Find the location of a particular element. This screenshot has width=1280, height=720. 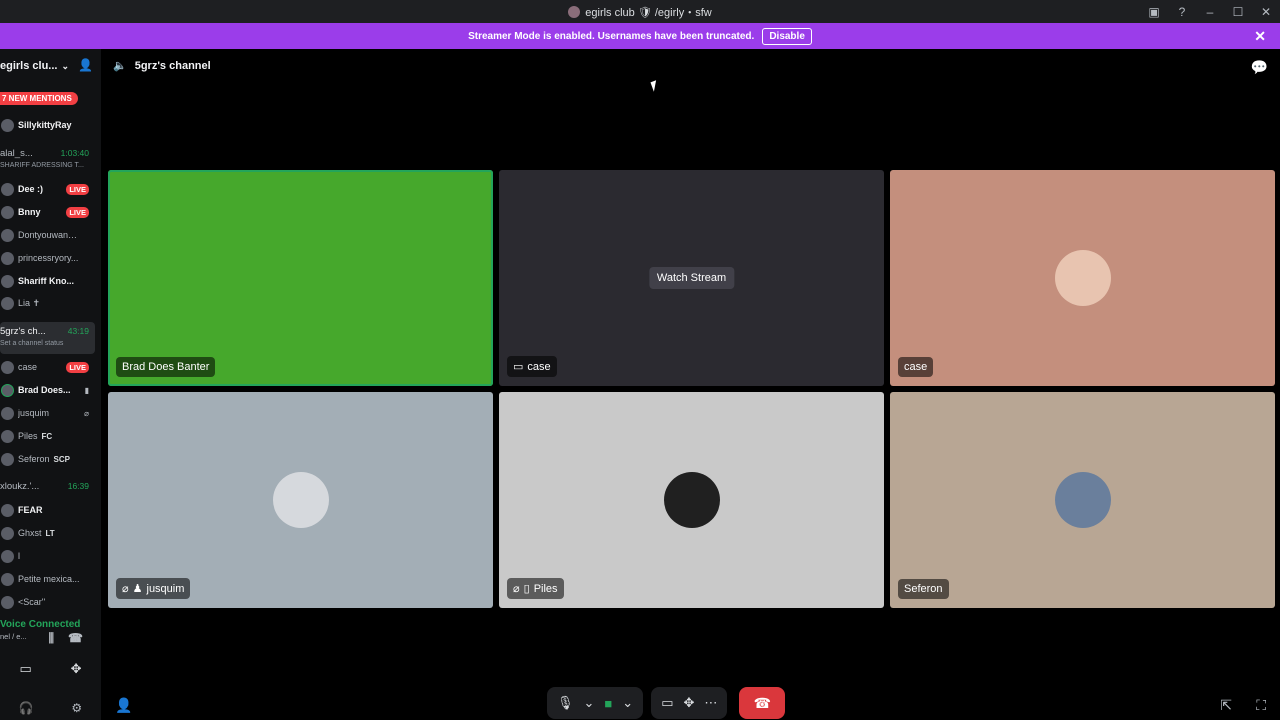

headphones-icon: 🎧 is located at coordinates (26, 708).